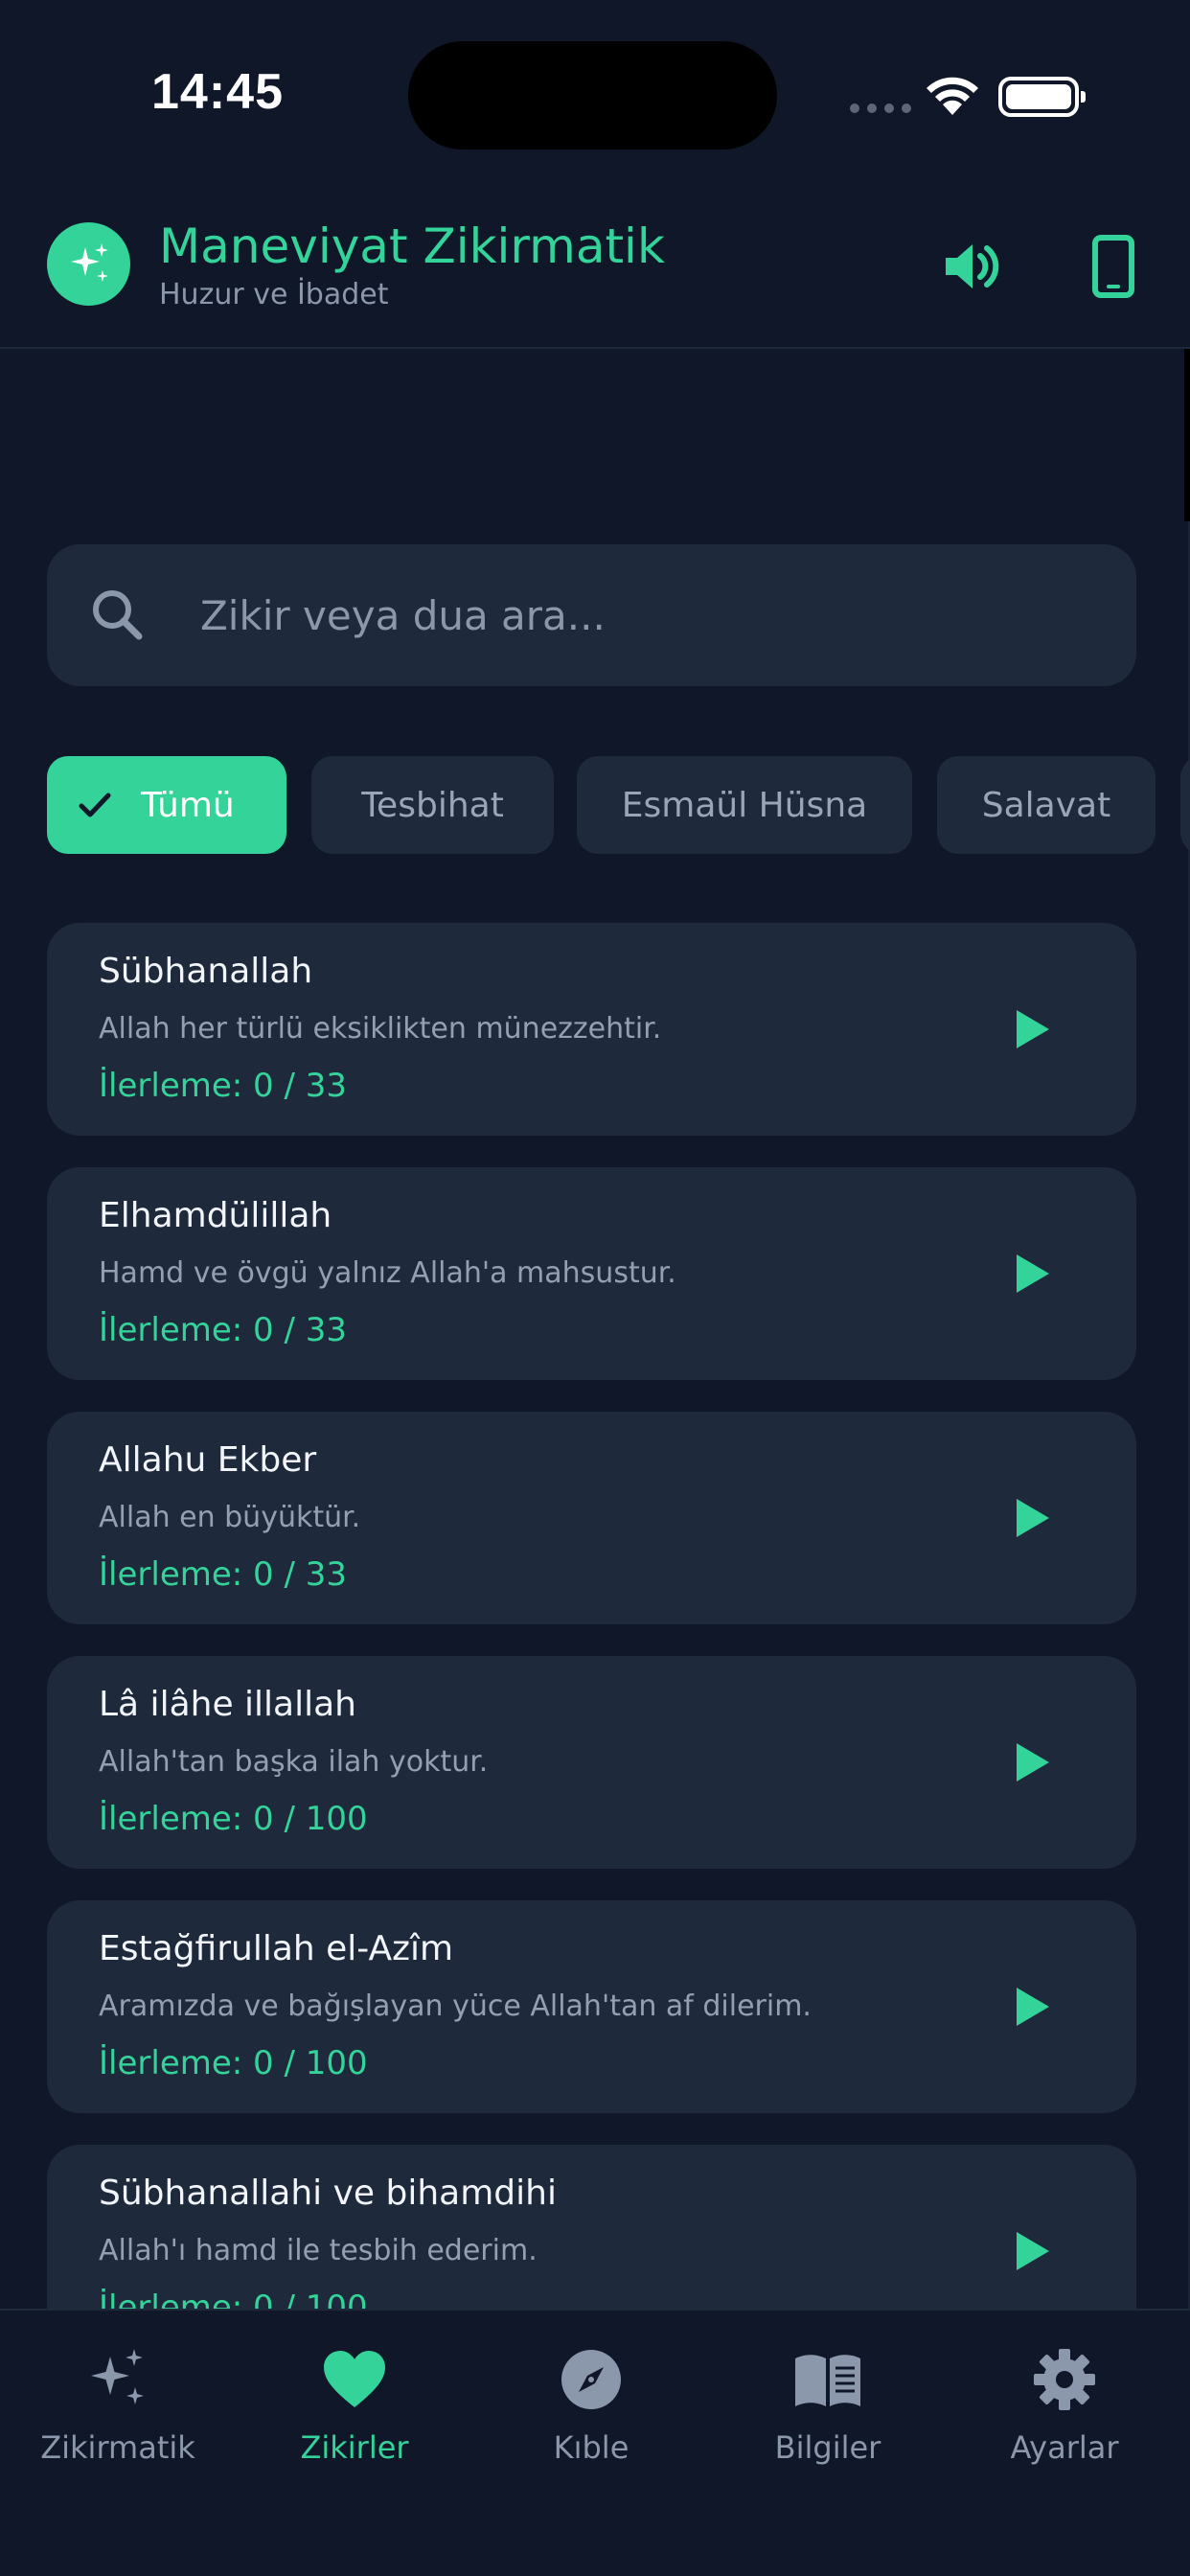  What do you see at coordinates (118, 615) in the screenshot?
I see `search-icon` at bounding box center [118, 615].